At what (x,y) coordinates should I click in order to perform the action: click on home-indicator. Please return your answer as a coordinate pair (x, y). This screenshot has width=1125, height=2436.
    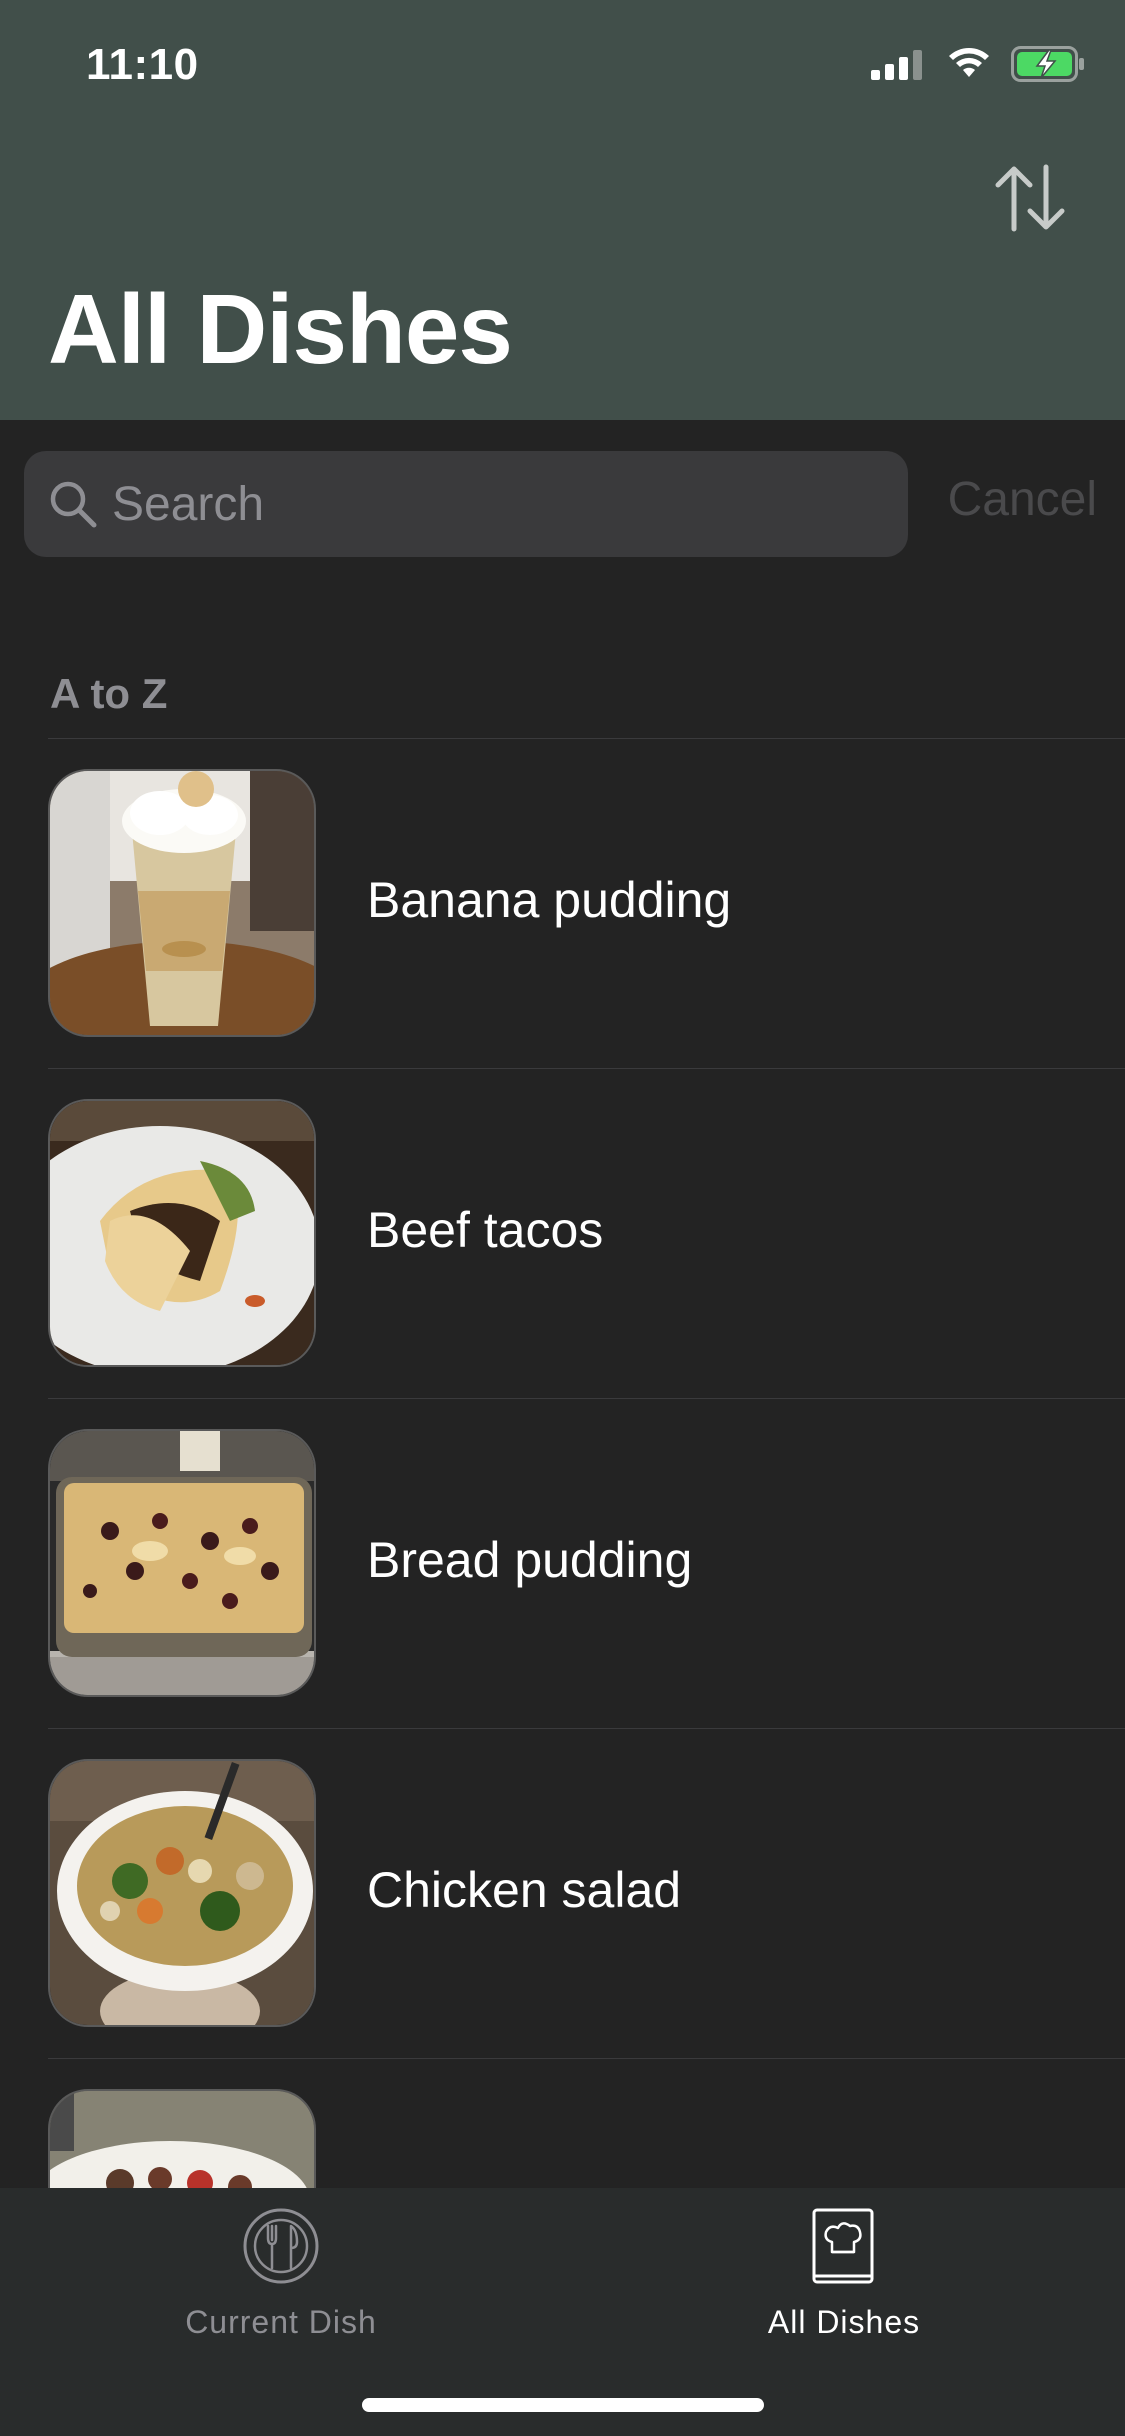
    Looking at the image, I should click on (563, 2405).